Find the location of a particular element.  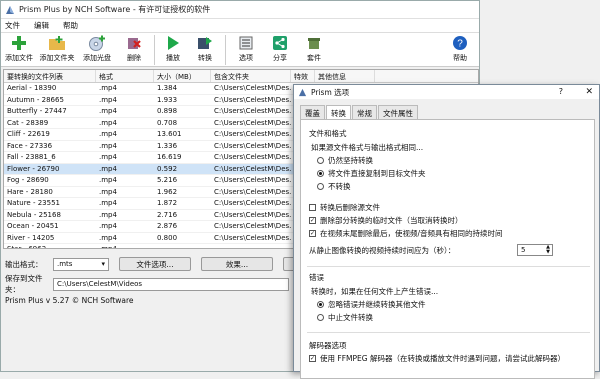

help-icon: ? is located at coordinates (460, 43).